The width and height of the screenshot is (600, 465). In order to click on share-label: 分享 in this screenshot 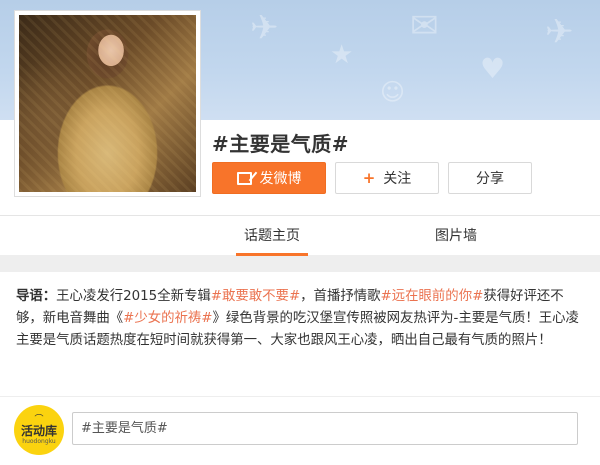, I will do `click(490, 179)`.